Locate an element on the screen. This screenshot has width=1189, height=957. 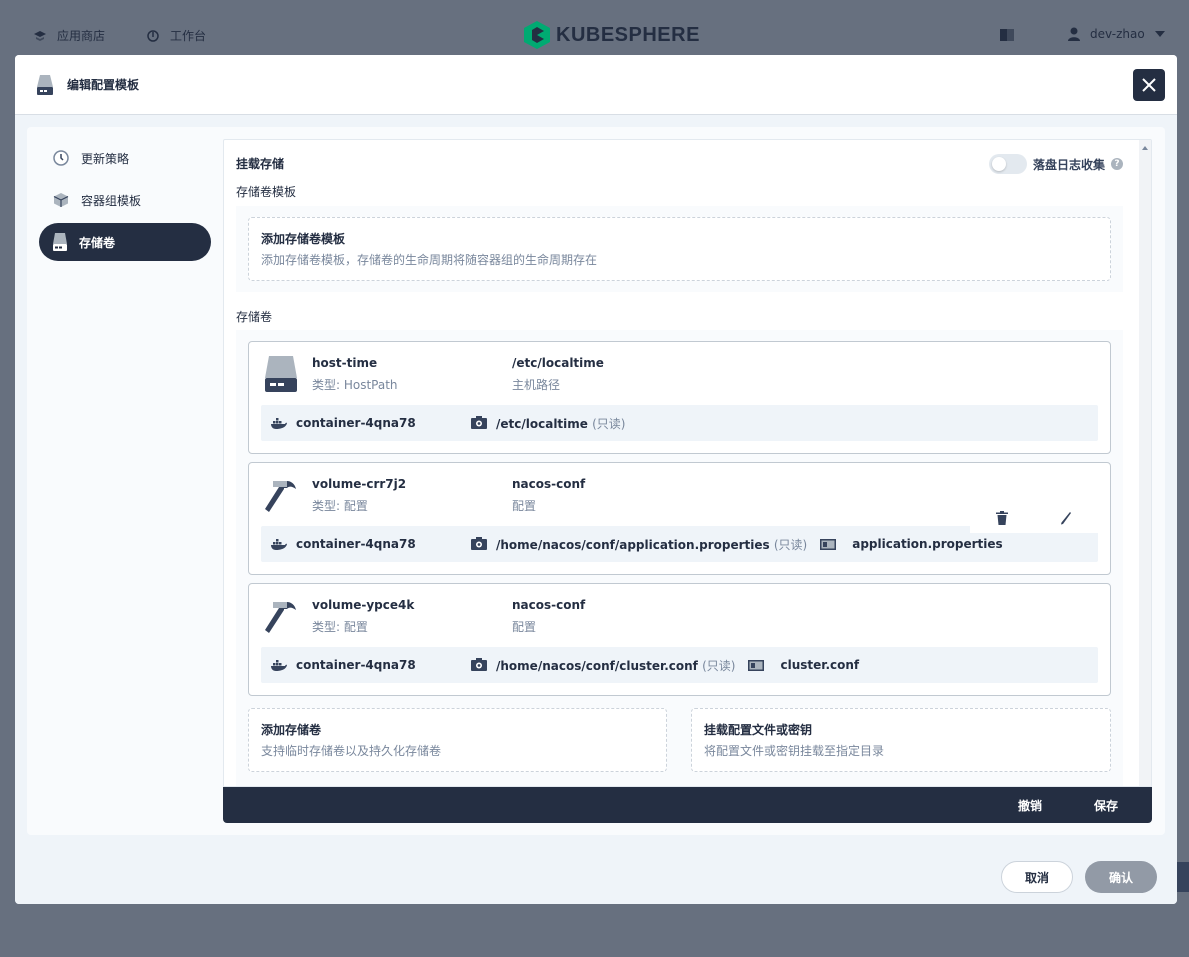
scrollbar is located at coordinates (1145, 463).